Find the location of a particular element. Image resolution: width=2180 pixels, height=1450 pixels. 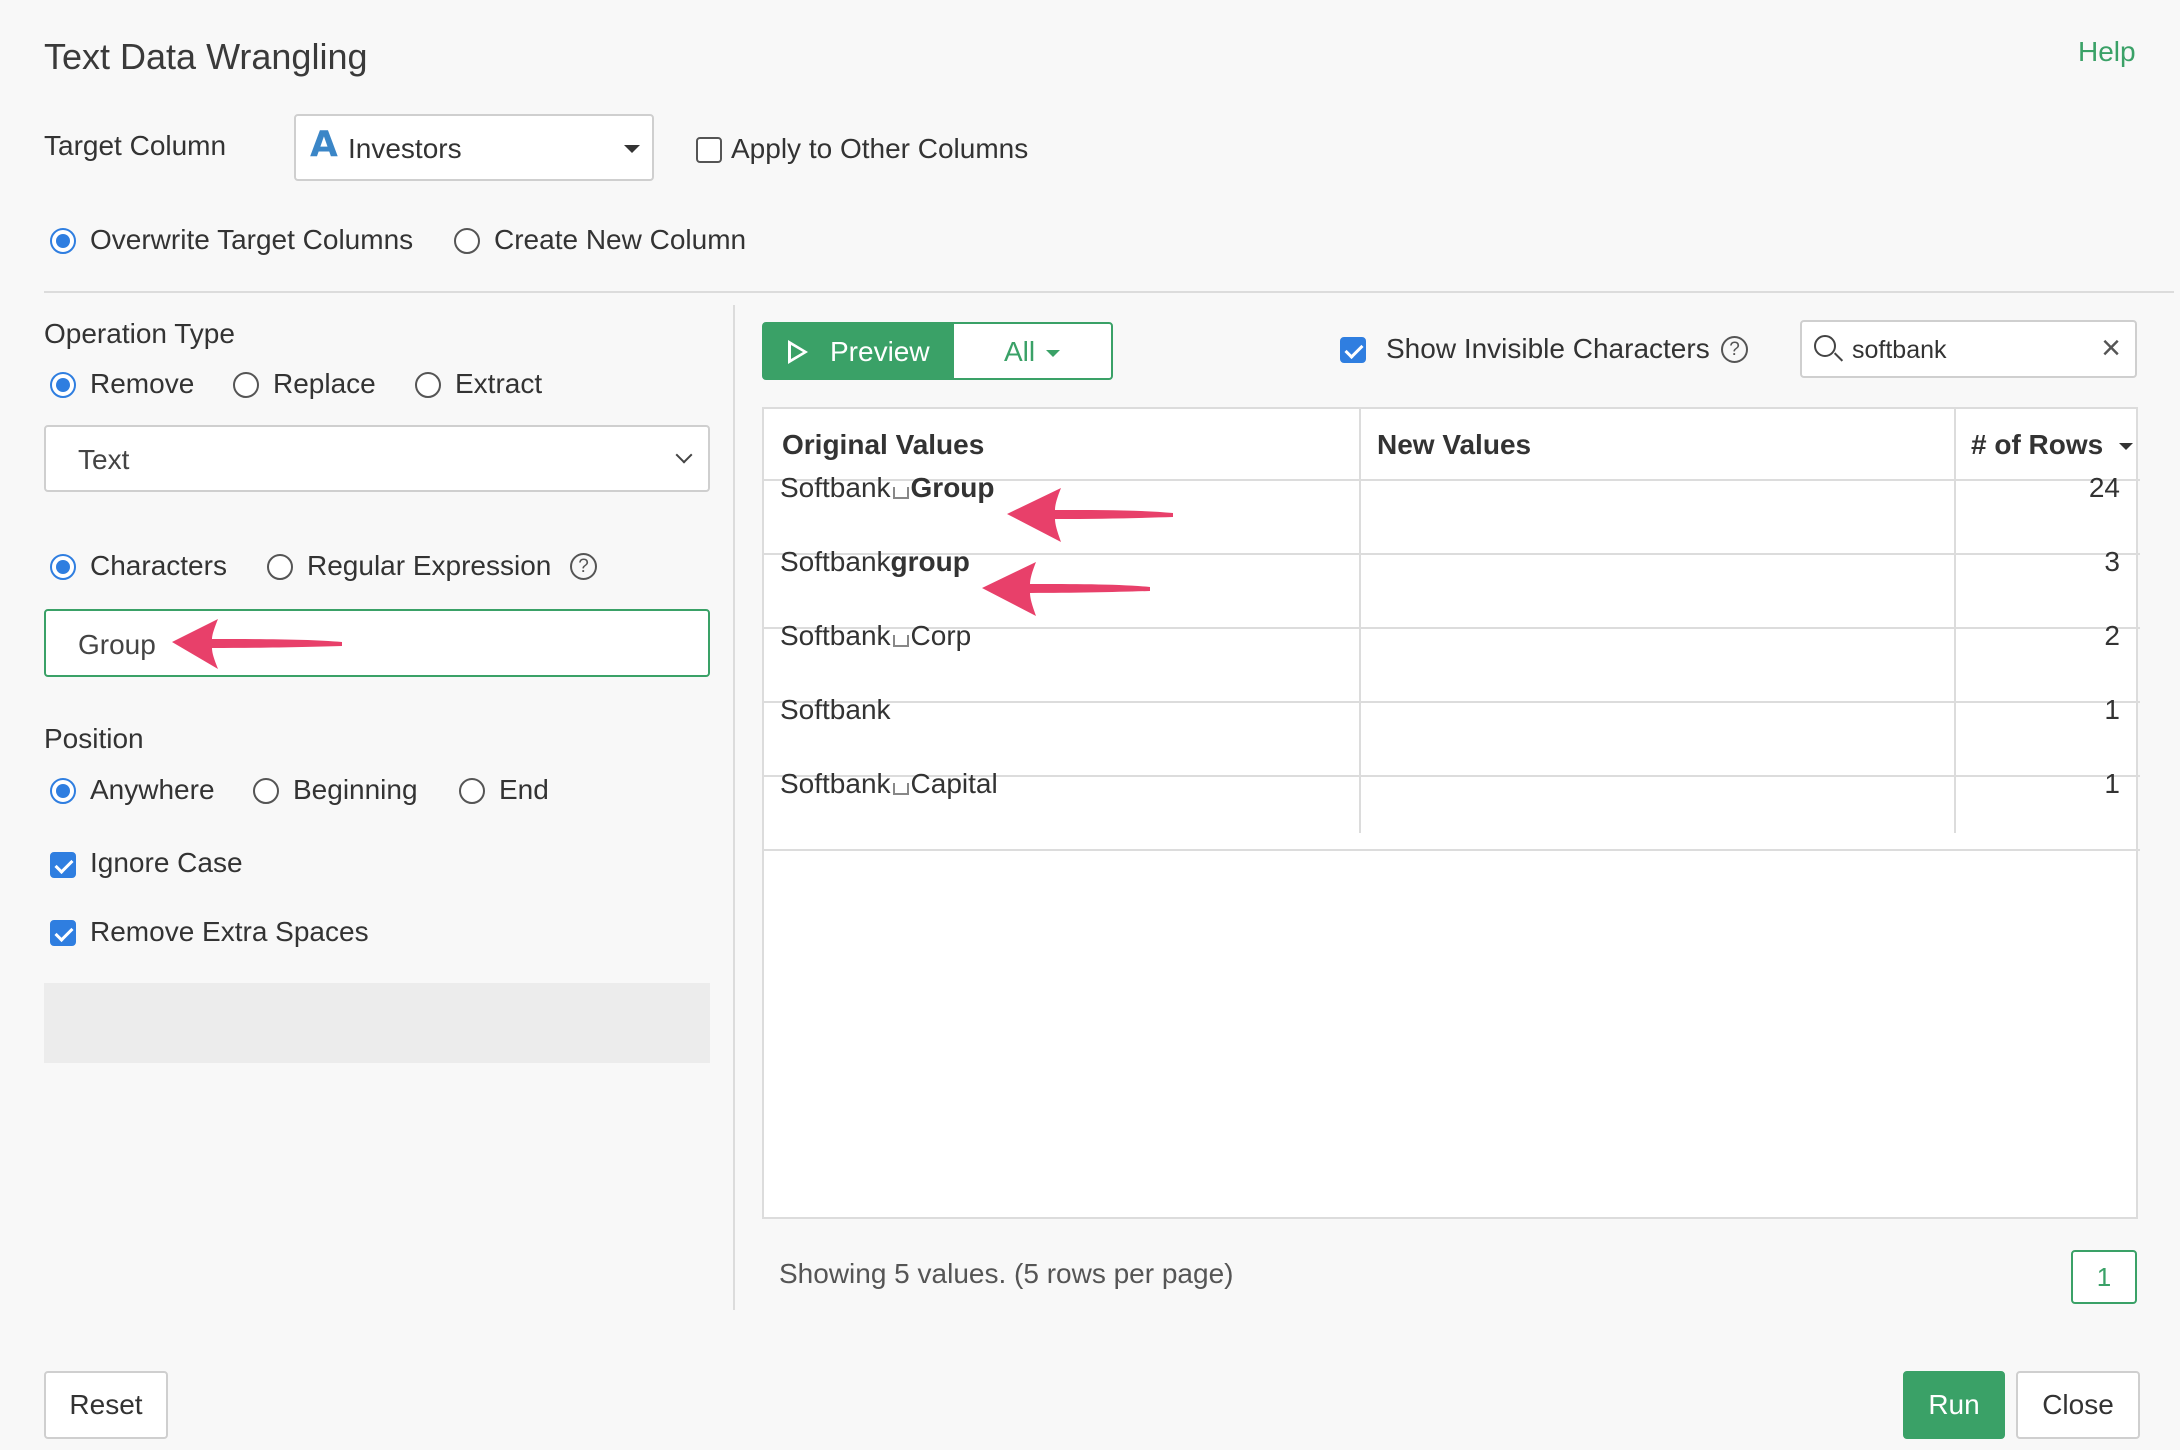

matched-text: group is located at coordinates (930, 561).